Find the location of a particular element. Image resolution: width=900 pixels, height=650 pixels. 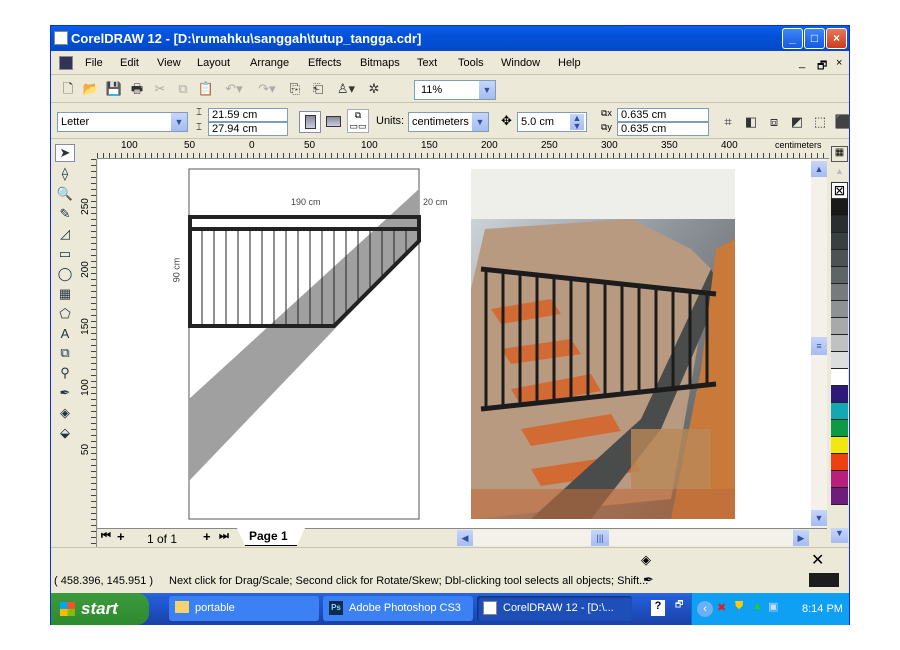

new-icon: 🗋 is located at coordinates (68, 89).